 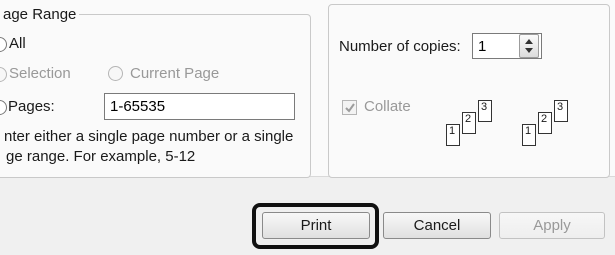 What do you see at coordinates (199, 106) in the screenshot?
I see `pages-input` at bounding box center [199, 106].